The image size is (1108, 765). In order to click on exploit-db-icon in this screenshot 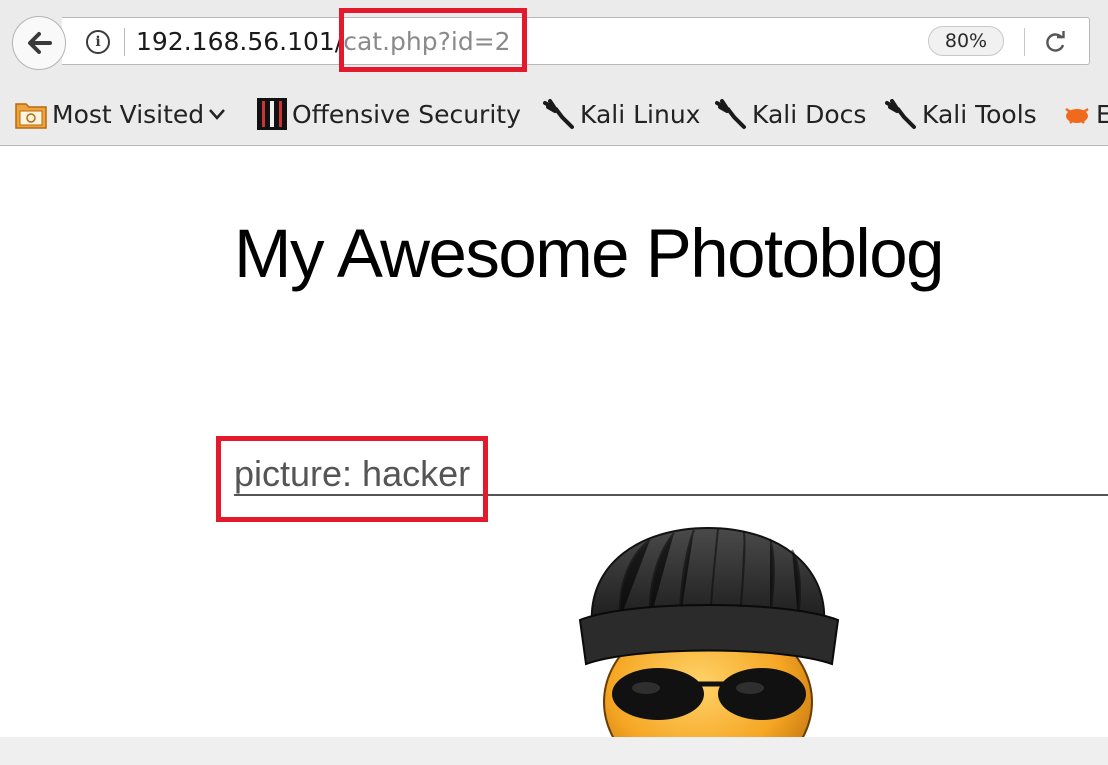, I will do `click(1077, 114)`.